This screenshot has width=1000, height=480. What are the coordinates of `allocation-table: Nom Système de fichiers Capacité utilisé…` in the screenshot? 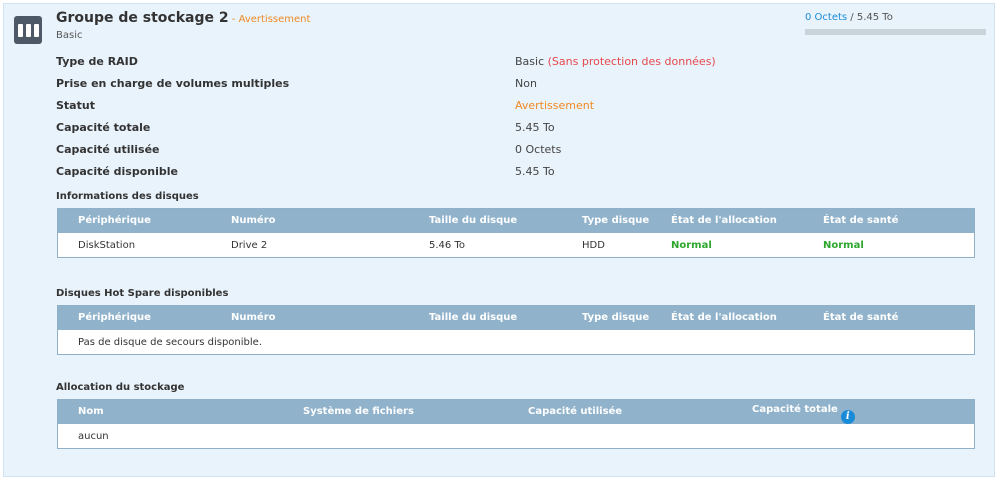 It's located at (516, 424).